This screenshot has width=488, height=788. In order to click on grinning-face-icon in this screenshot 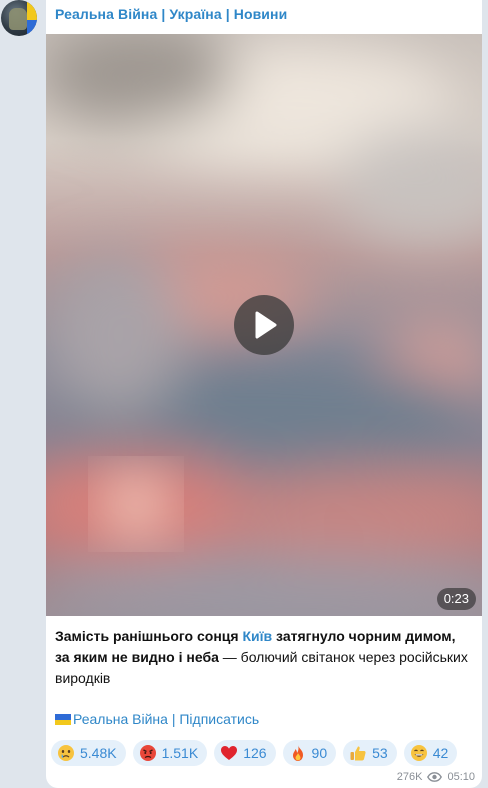, I will do `click(418, 753)`.